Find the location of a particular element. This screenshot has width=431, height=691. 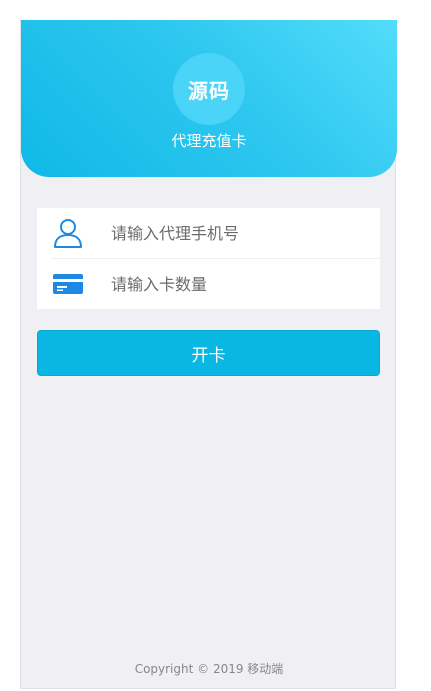

page-title: 代理充值卡 is located at coordinates (209, 141).